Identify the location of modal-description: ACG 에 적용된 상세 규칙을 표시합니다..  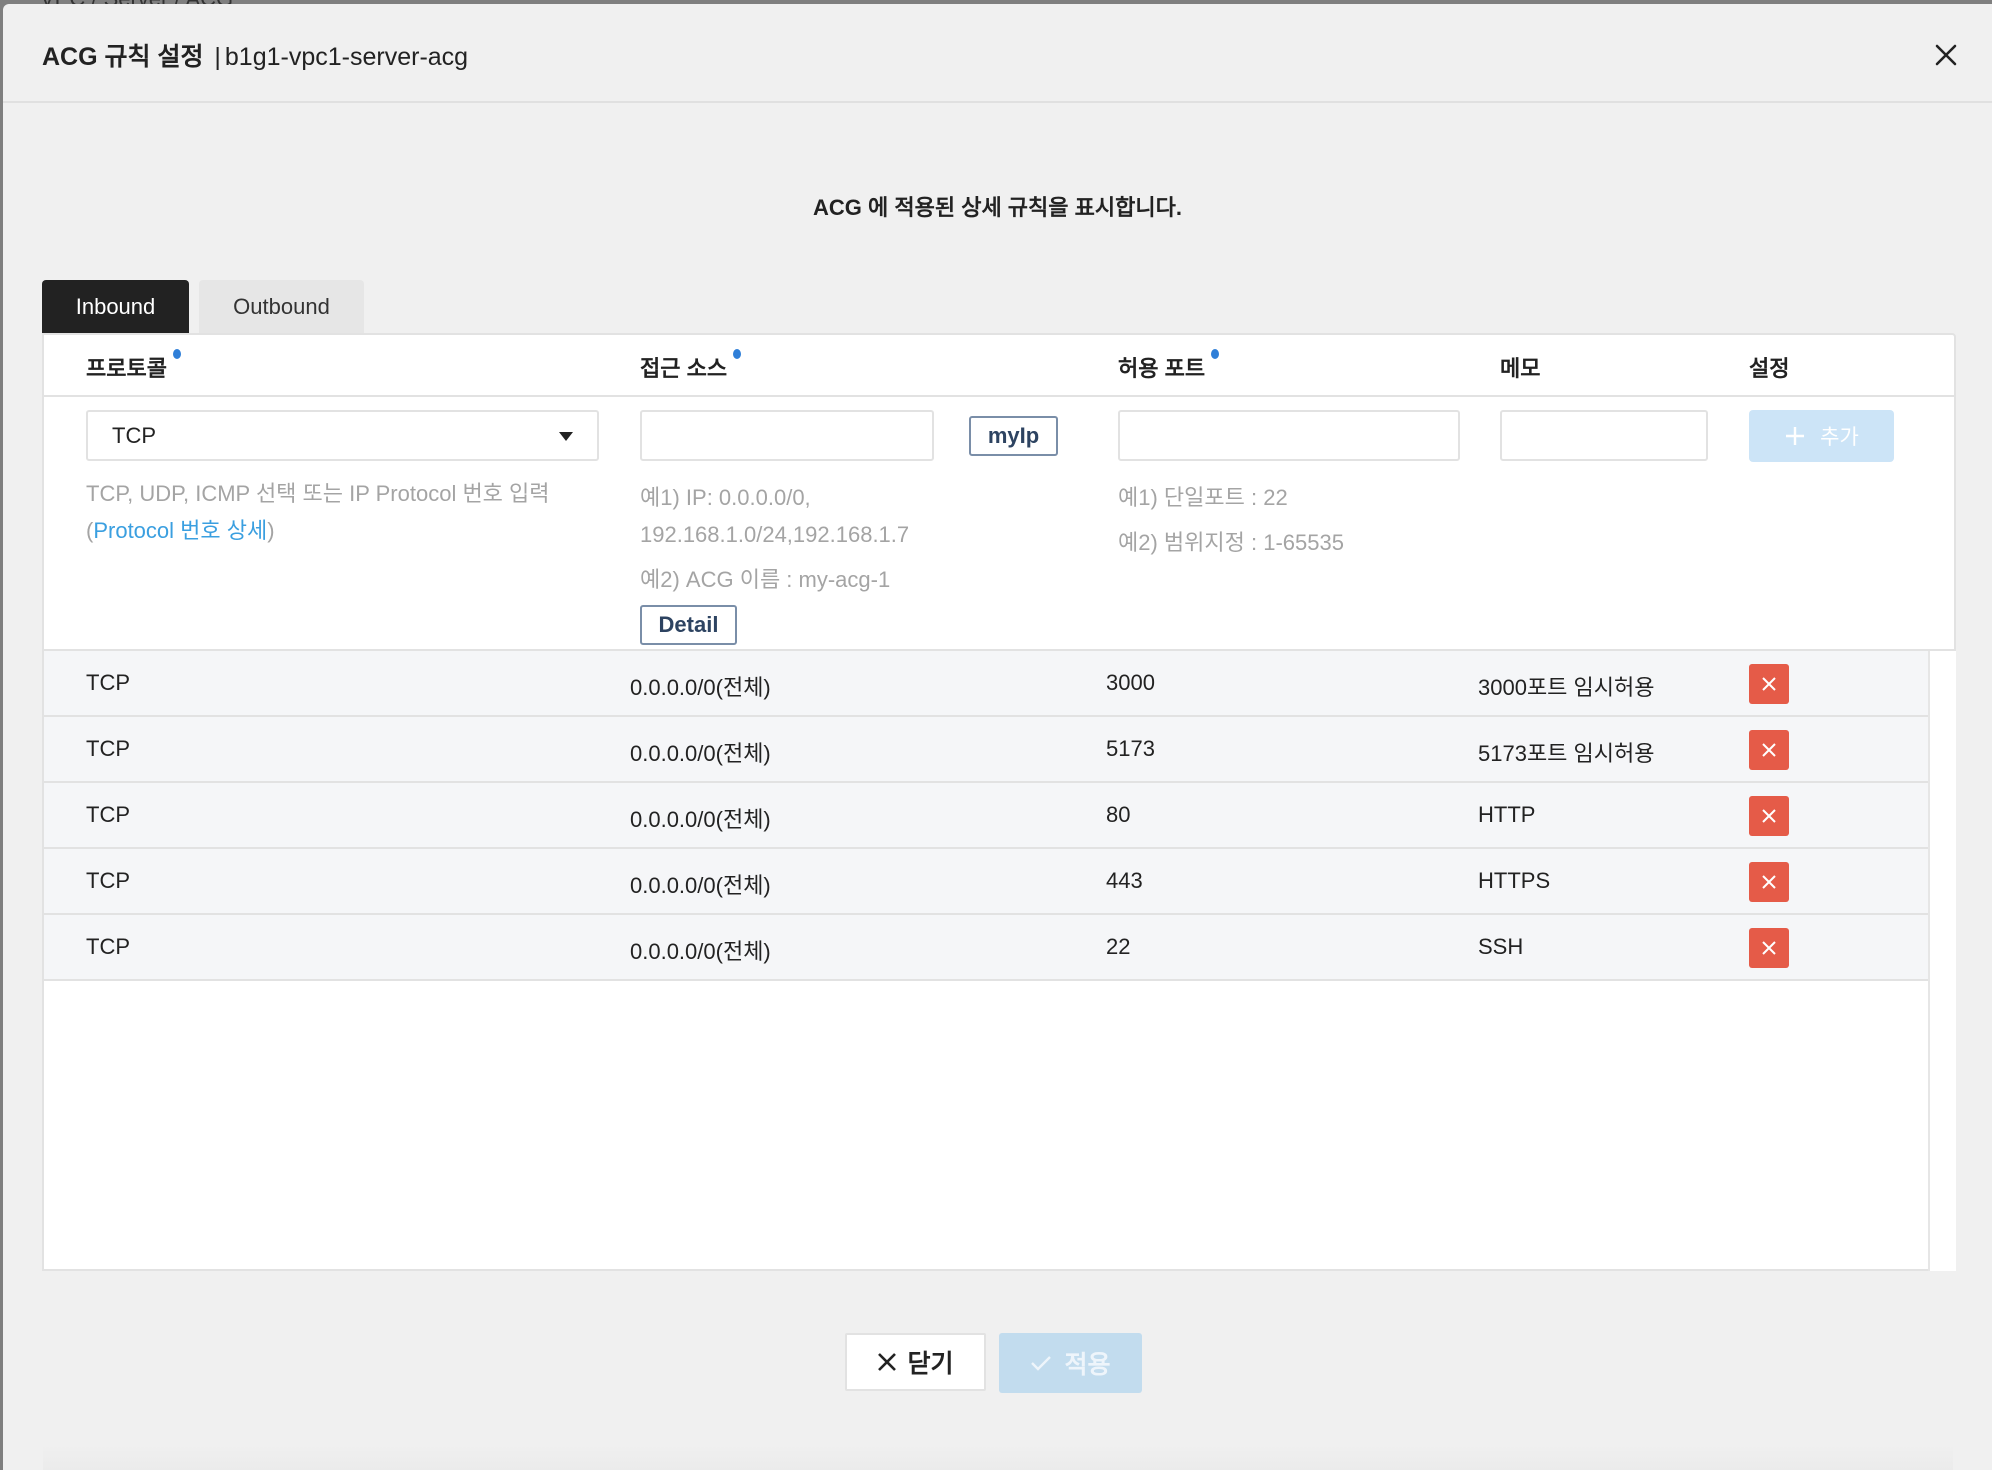
(997, 207).